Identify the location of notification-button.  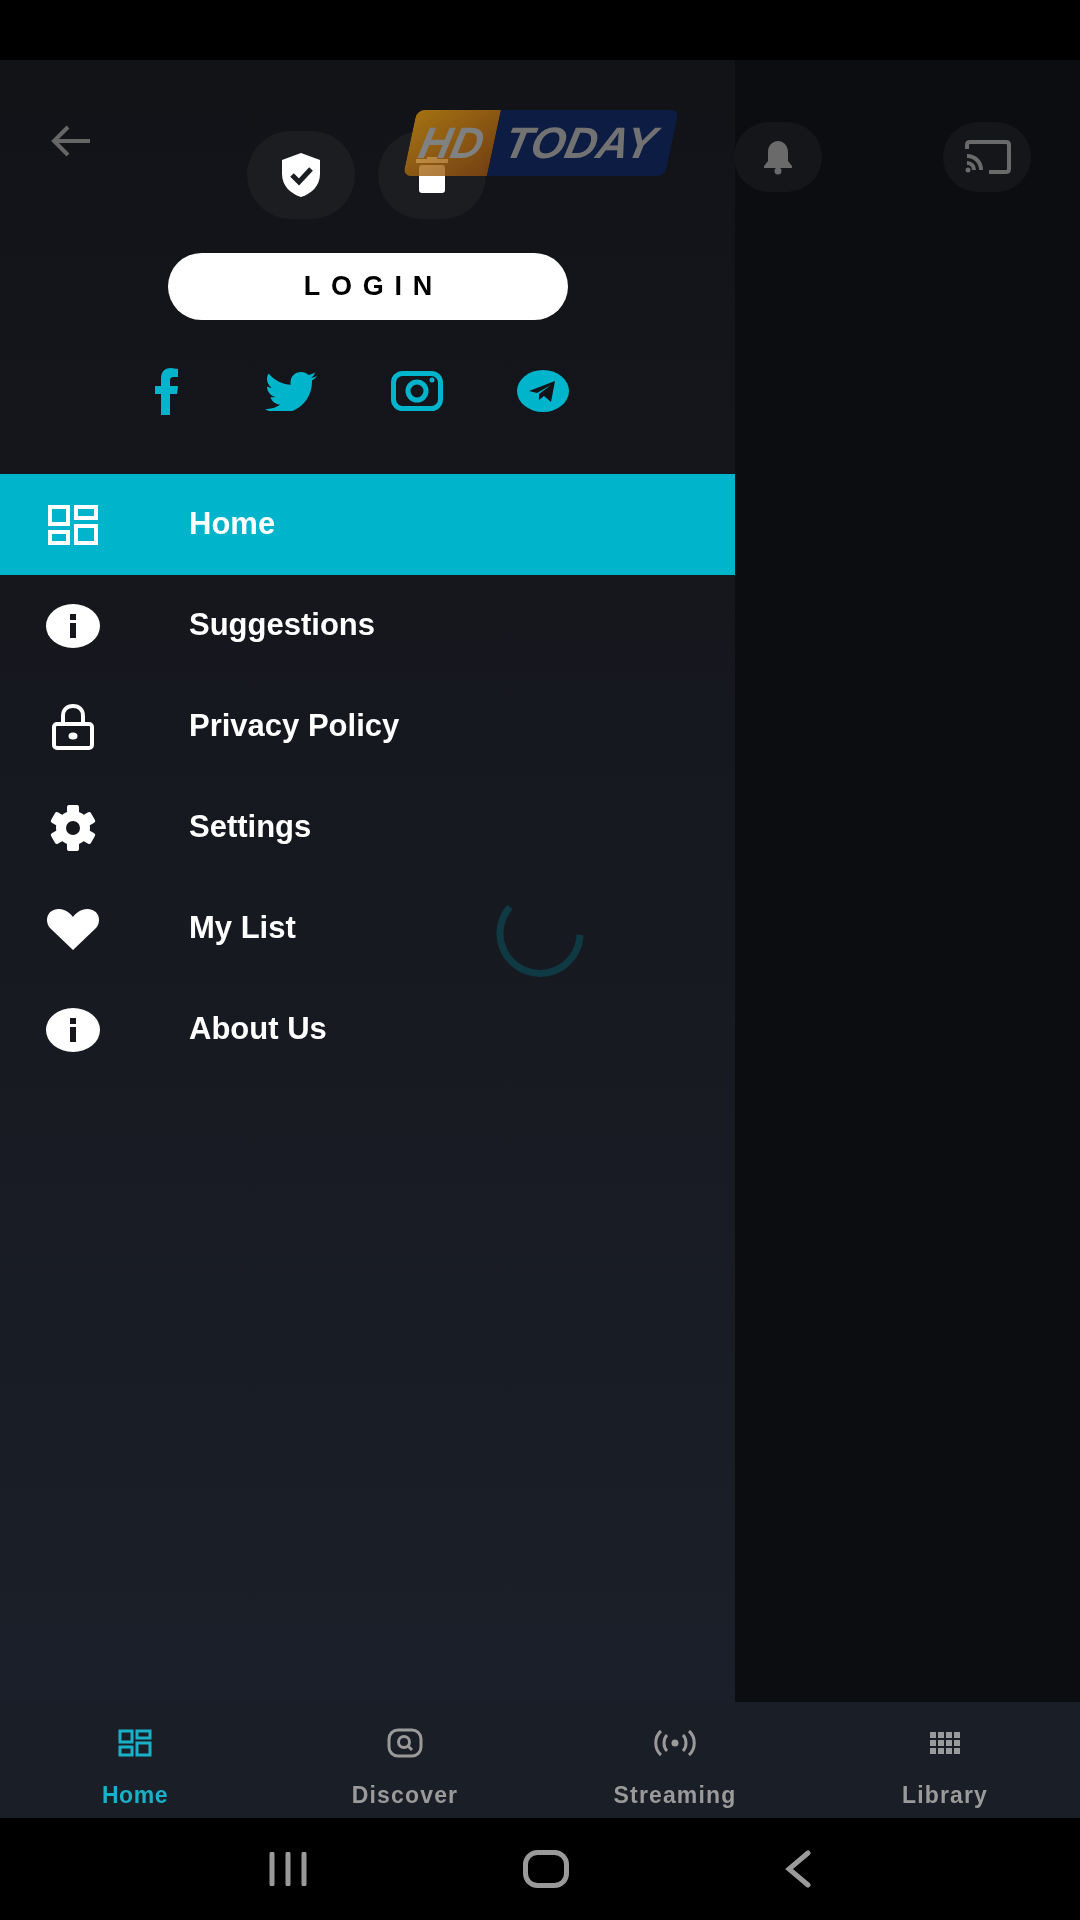
(778, 157).